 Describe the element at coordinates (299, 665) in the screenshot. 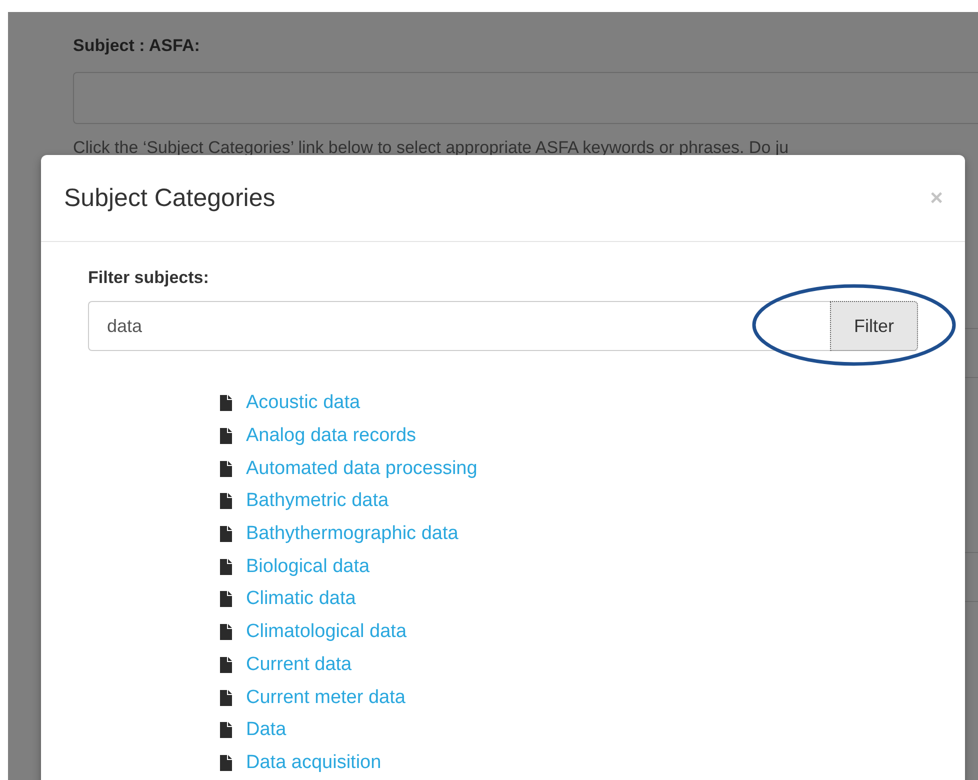

I see `subject-link: Current data` at that location.